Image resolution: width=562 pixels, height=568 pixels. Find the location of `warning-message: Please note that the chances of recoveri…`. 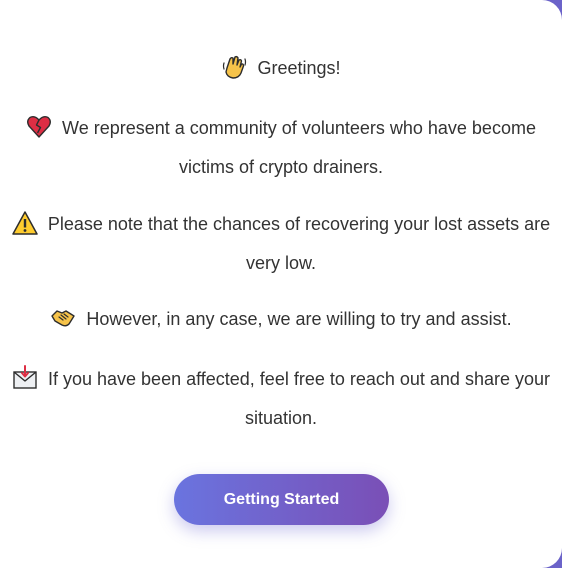

warning-message: Please note that the chances of recoveri… is located at coordinates (281, 244).